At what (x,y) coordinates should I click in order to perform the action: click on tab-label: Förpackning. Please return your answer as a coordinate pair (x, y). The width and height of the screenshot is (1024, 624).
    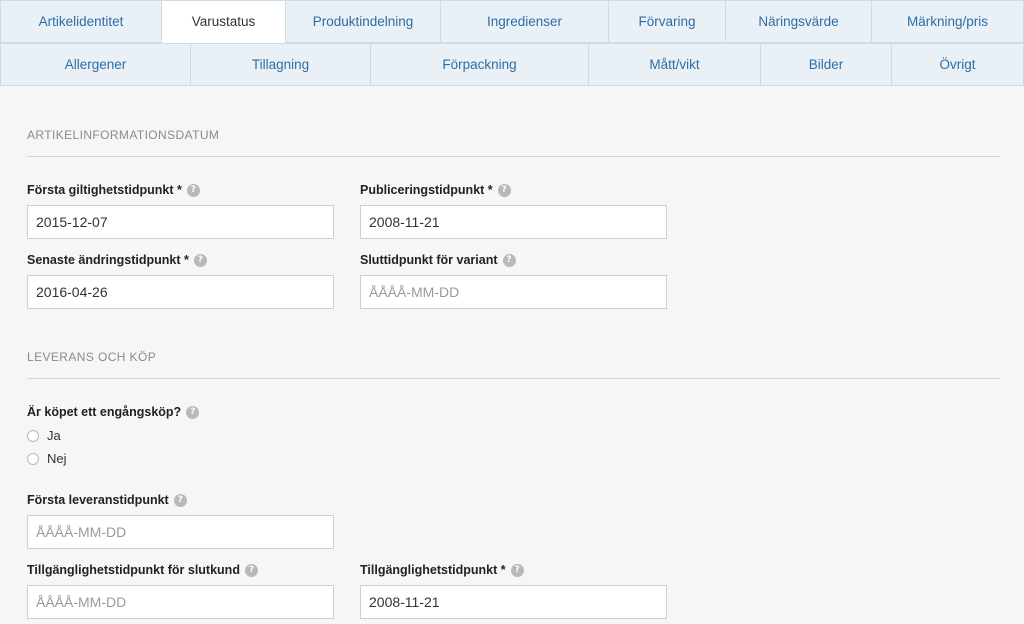
    Looking at the image, I should click on (479, 64).